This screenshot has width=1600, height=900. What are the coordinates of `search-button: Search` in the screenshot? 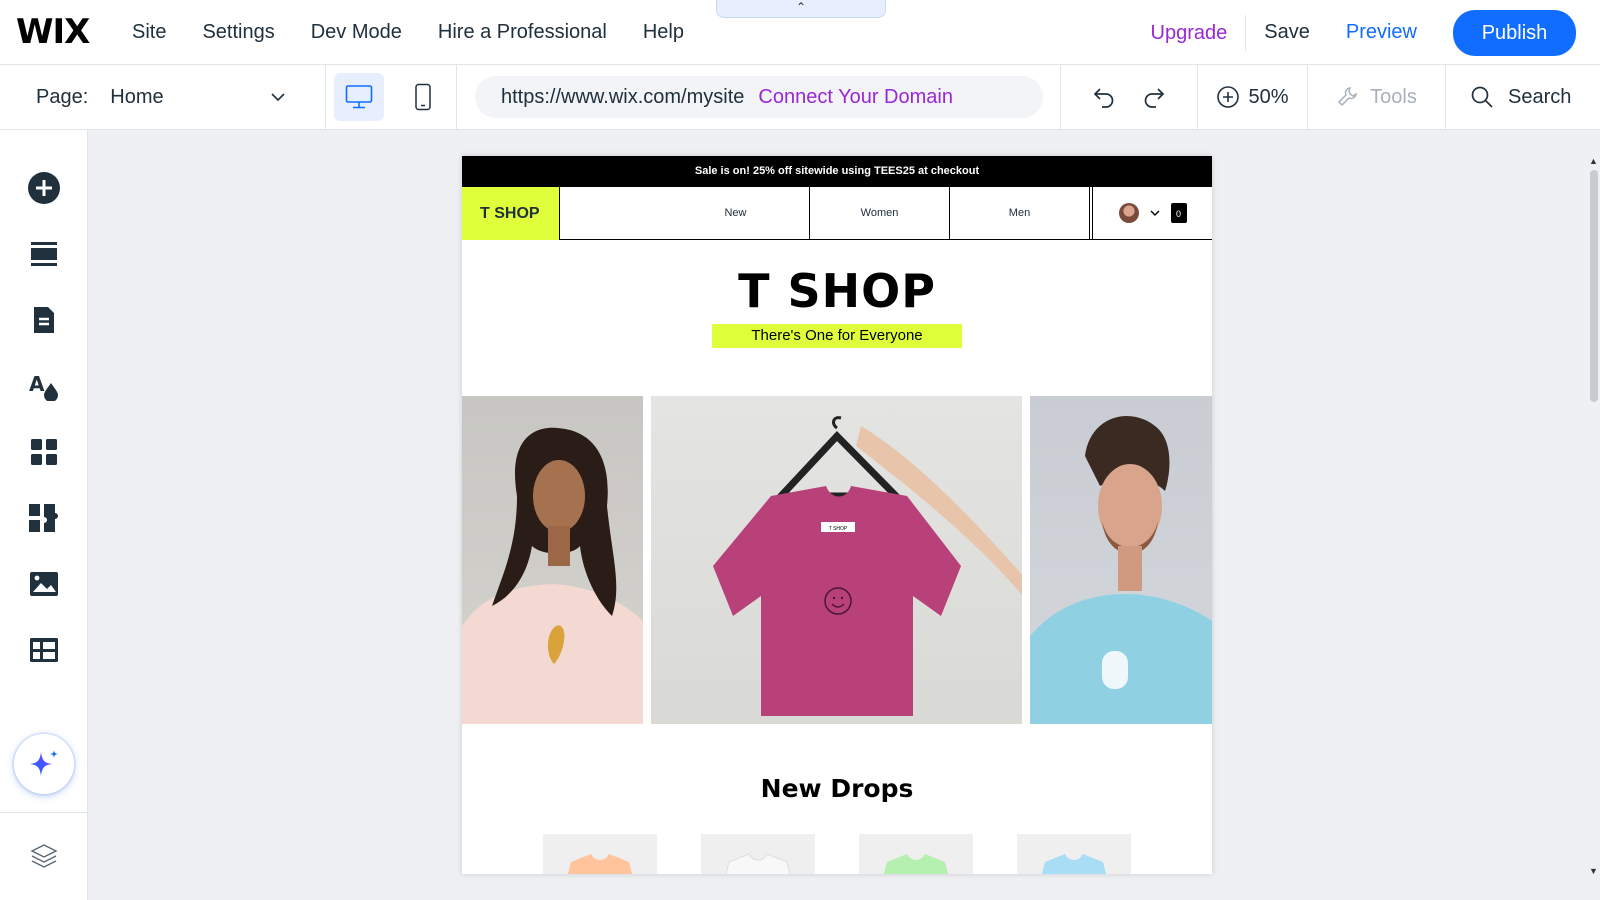 It's located at (1523, 97).